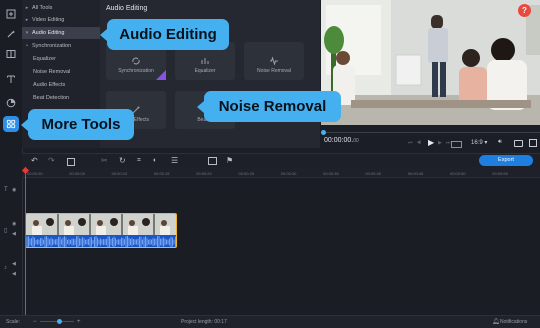 The width and height of the screenshot is (540, 328). Describe the element at coordinates (27, 33) in the screenshot. I see `collapse-icon: ▾` at that location.